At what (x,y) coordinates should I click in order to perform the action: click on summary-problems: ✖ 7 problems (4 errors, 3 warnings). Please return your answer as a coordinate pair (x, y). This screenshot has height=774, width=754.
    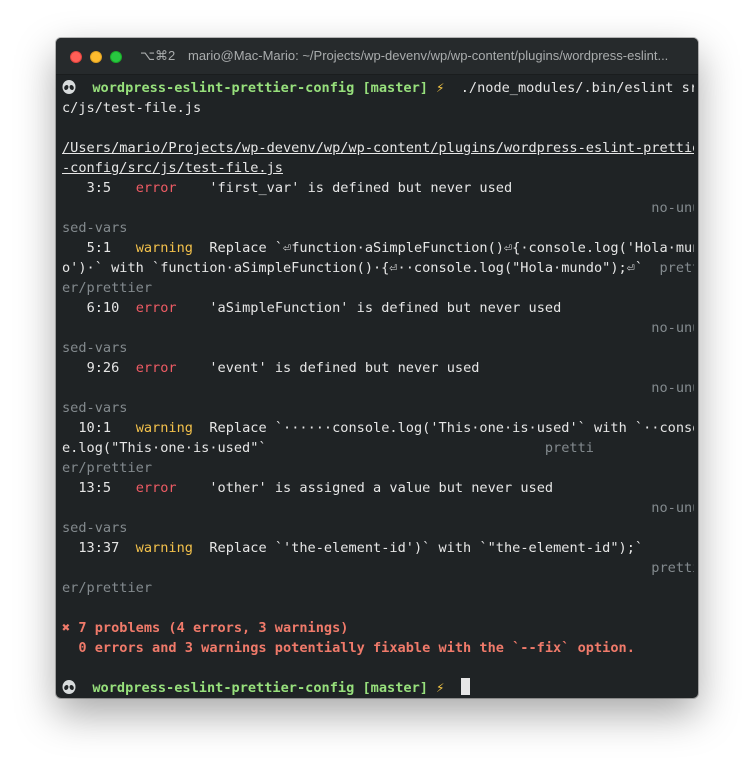
    Looking at the image, I should click on (205, 628).